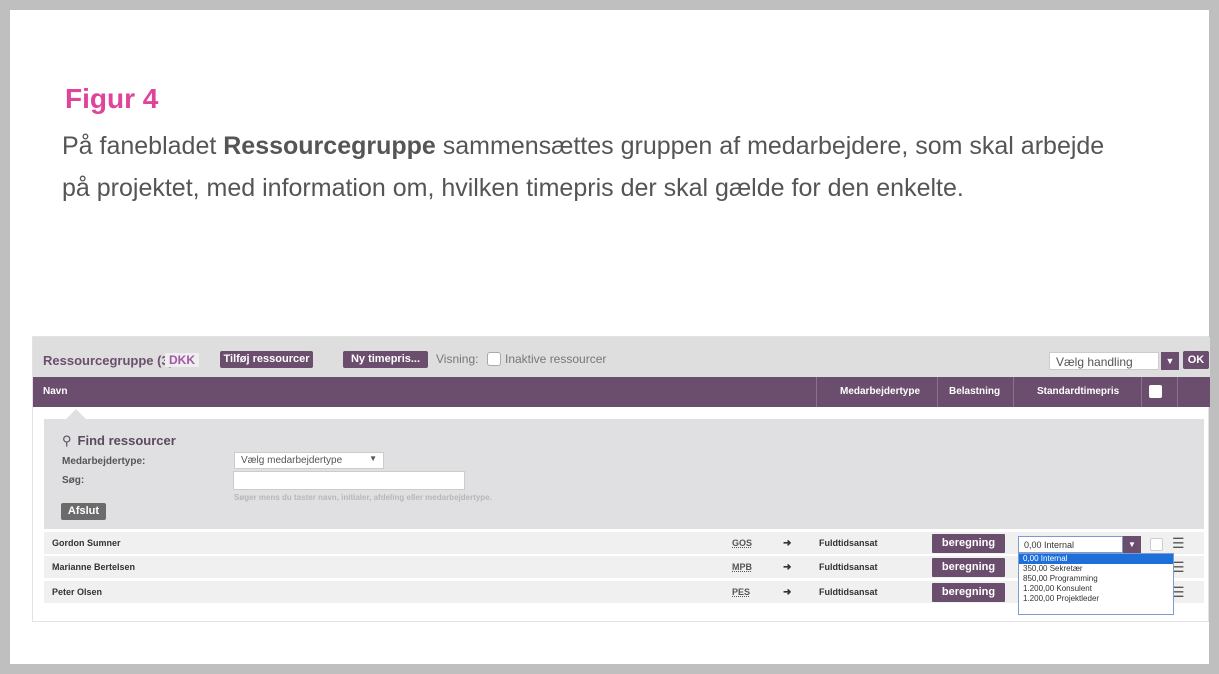 The width and height of the screenshot is (1219, 674). Describe the element at coordinates (880, 392) in the screenshot. I see `header-employee-type: Medarbejdertype` at that location.